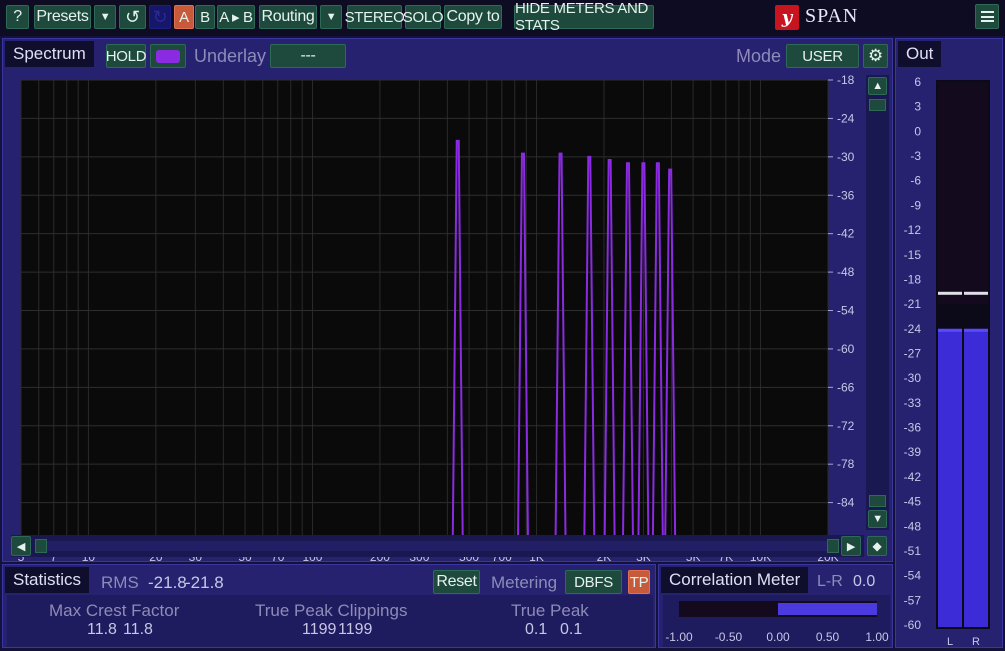 This screenshot has width=1005, height=651. I want to click on stereo-button: STEREO, so click(375, 17).